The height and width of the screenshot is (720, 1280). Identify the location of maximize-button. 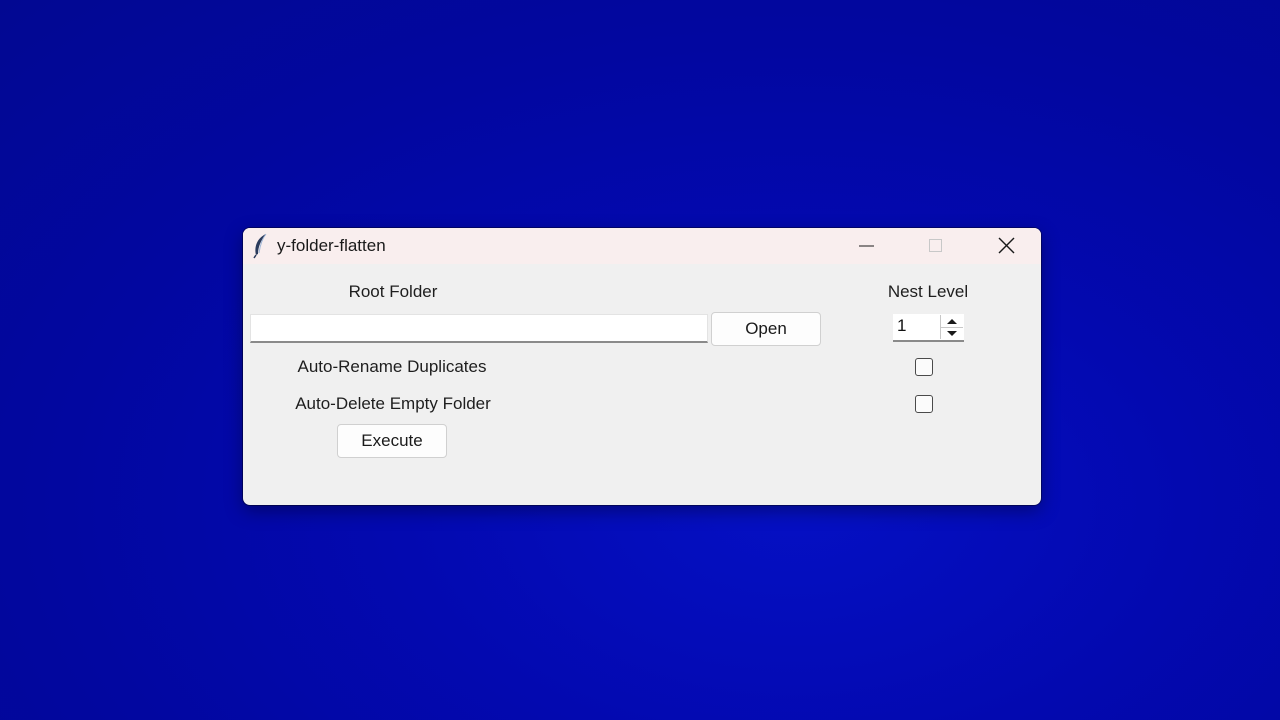
(935, 246).